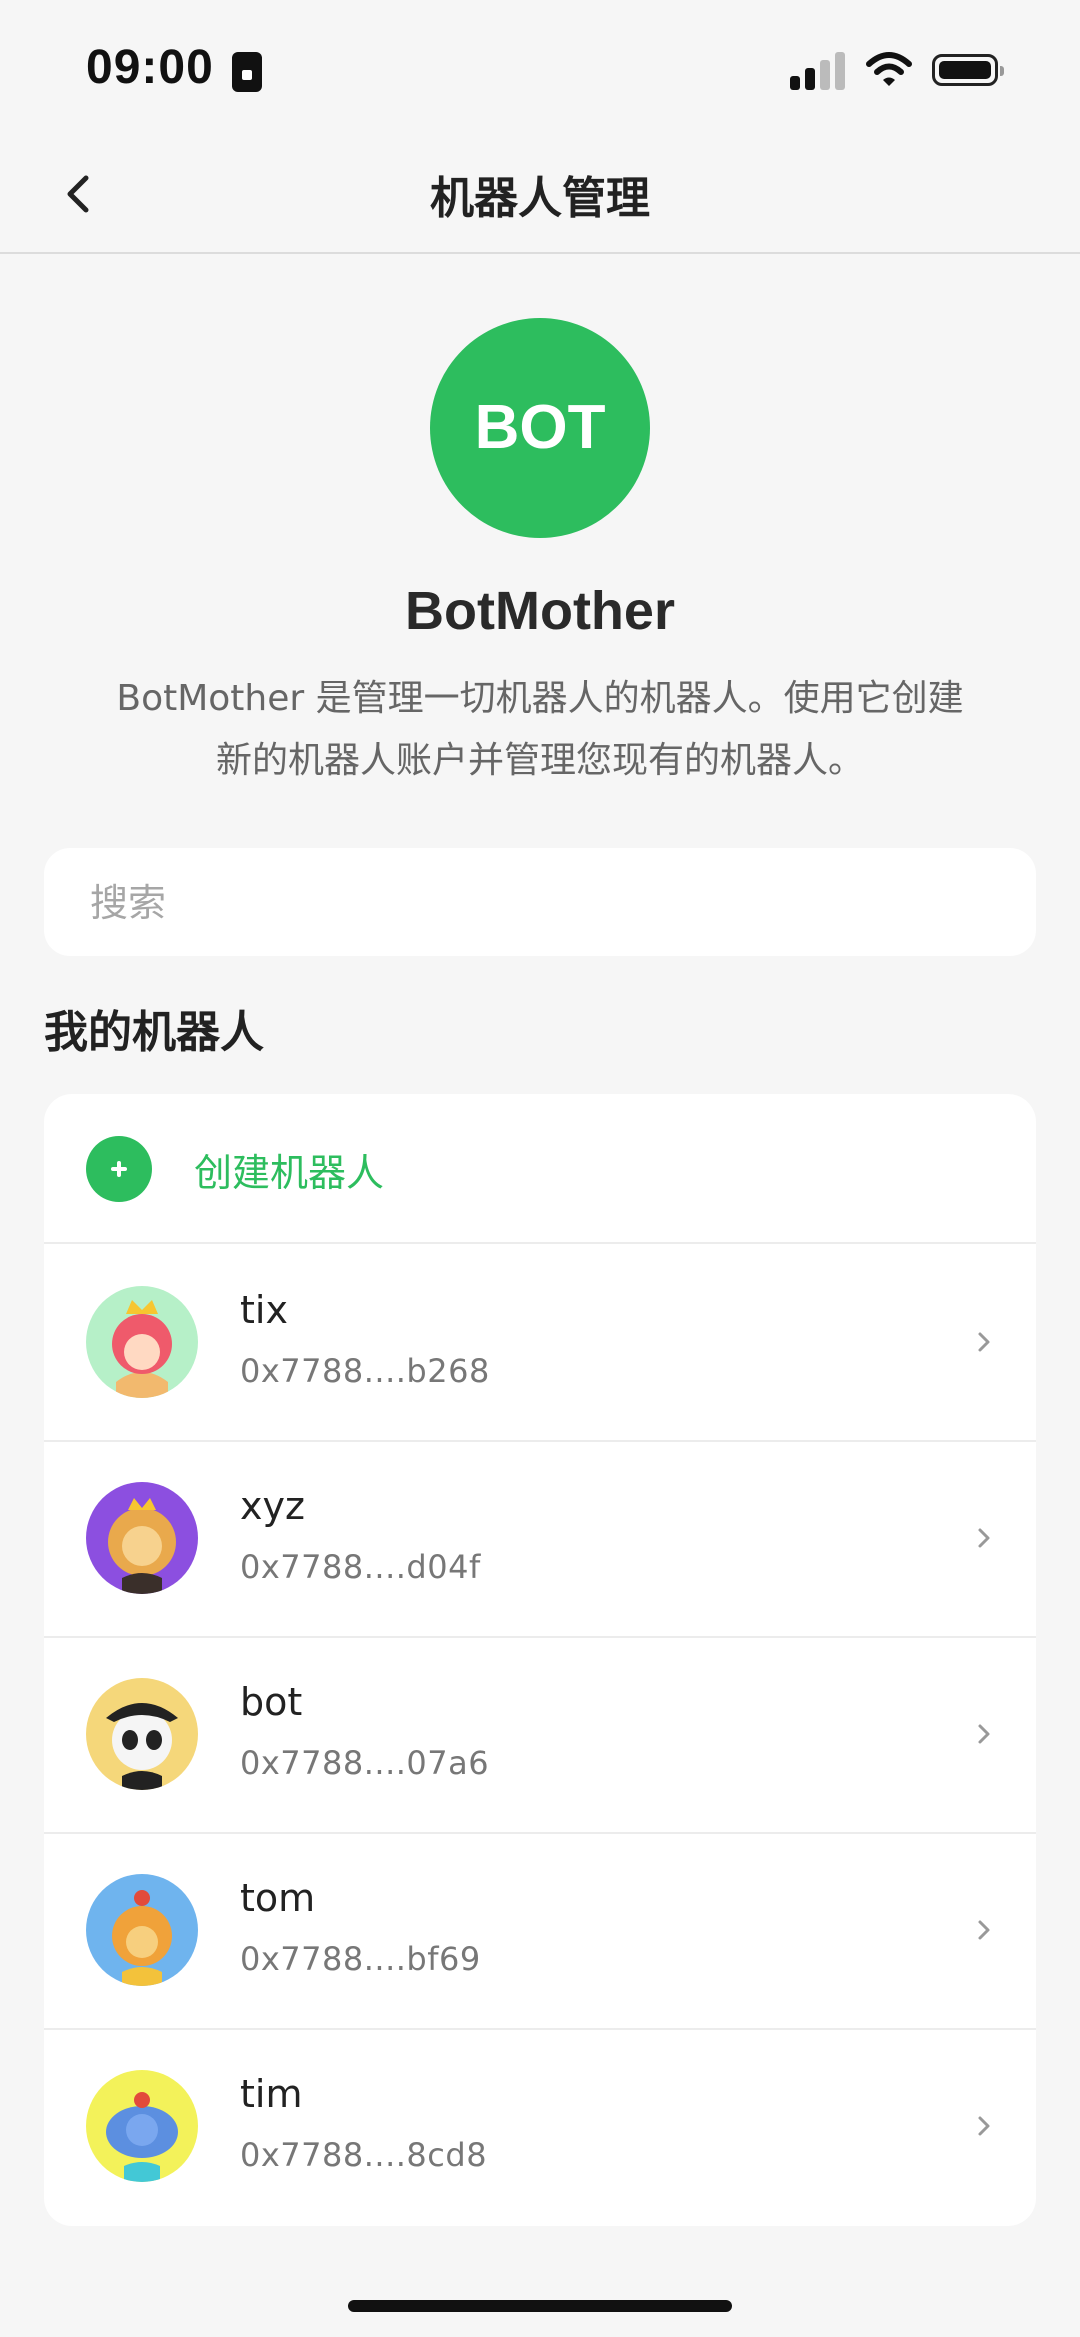 The image size is (1080, 2337). I want to click on status-bar: 09:00, so click(540, 70).